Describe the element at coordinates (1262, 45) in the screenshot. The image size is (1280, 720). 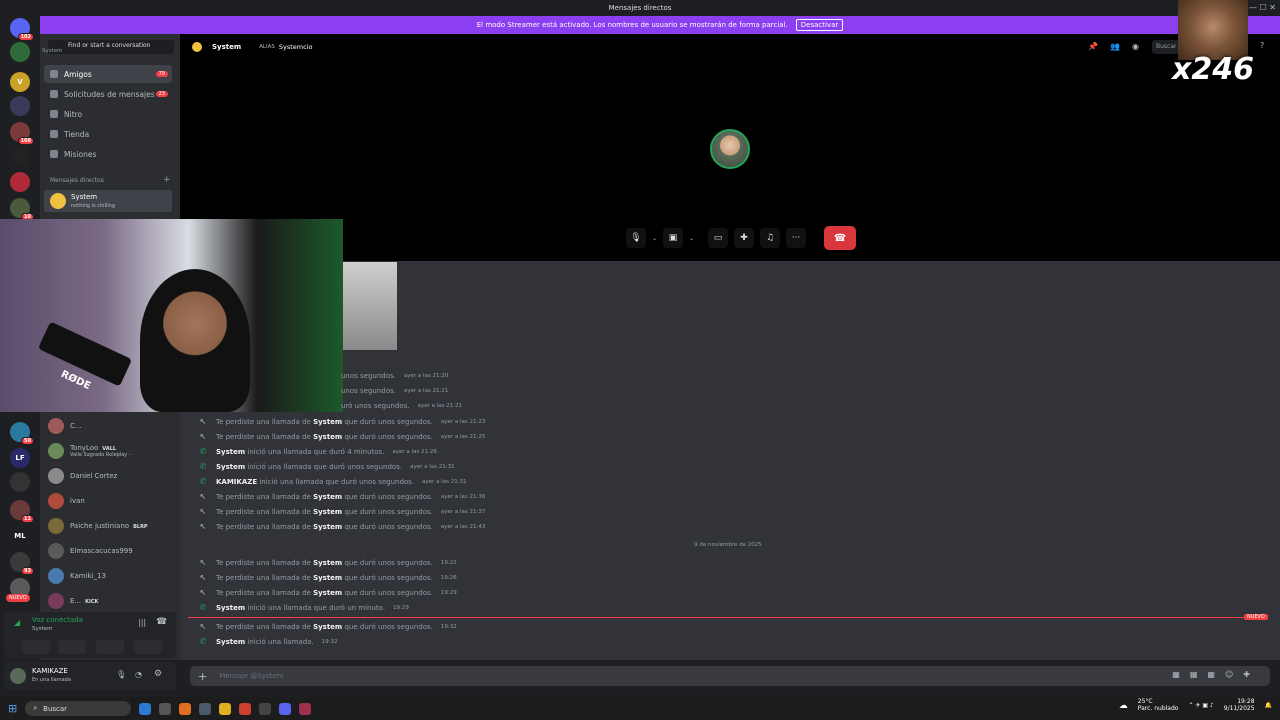
I see `help-icon: ?` at that location.